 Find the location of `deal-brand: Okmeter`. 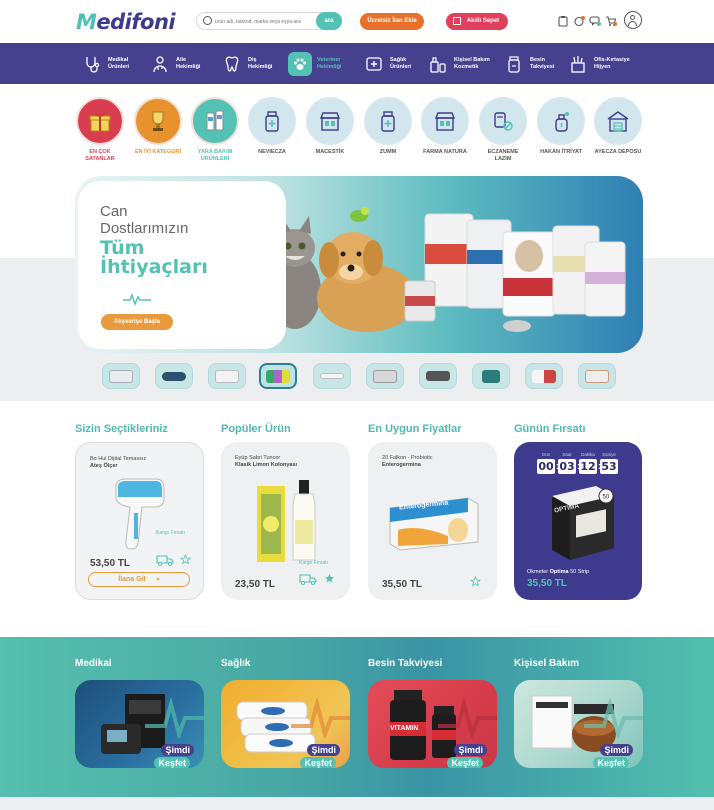

deal-brand: Okmeter is located at coordinates (538, 572).